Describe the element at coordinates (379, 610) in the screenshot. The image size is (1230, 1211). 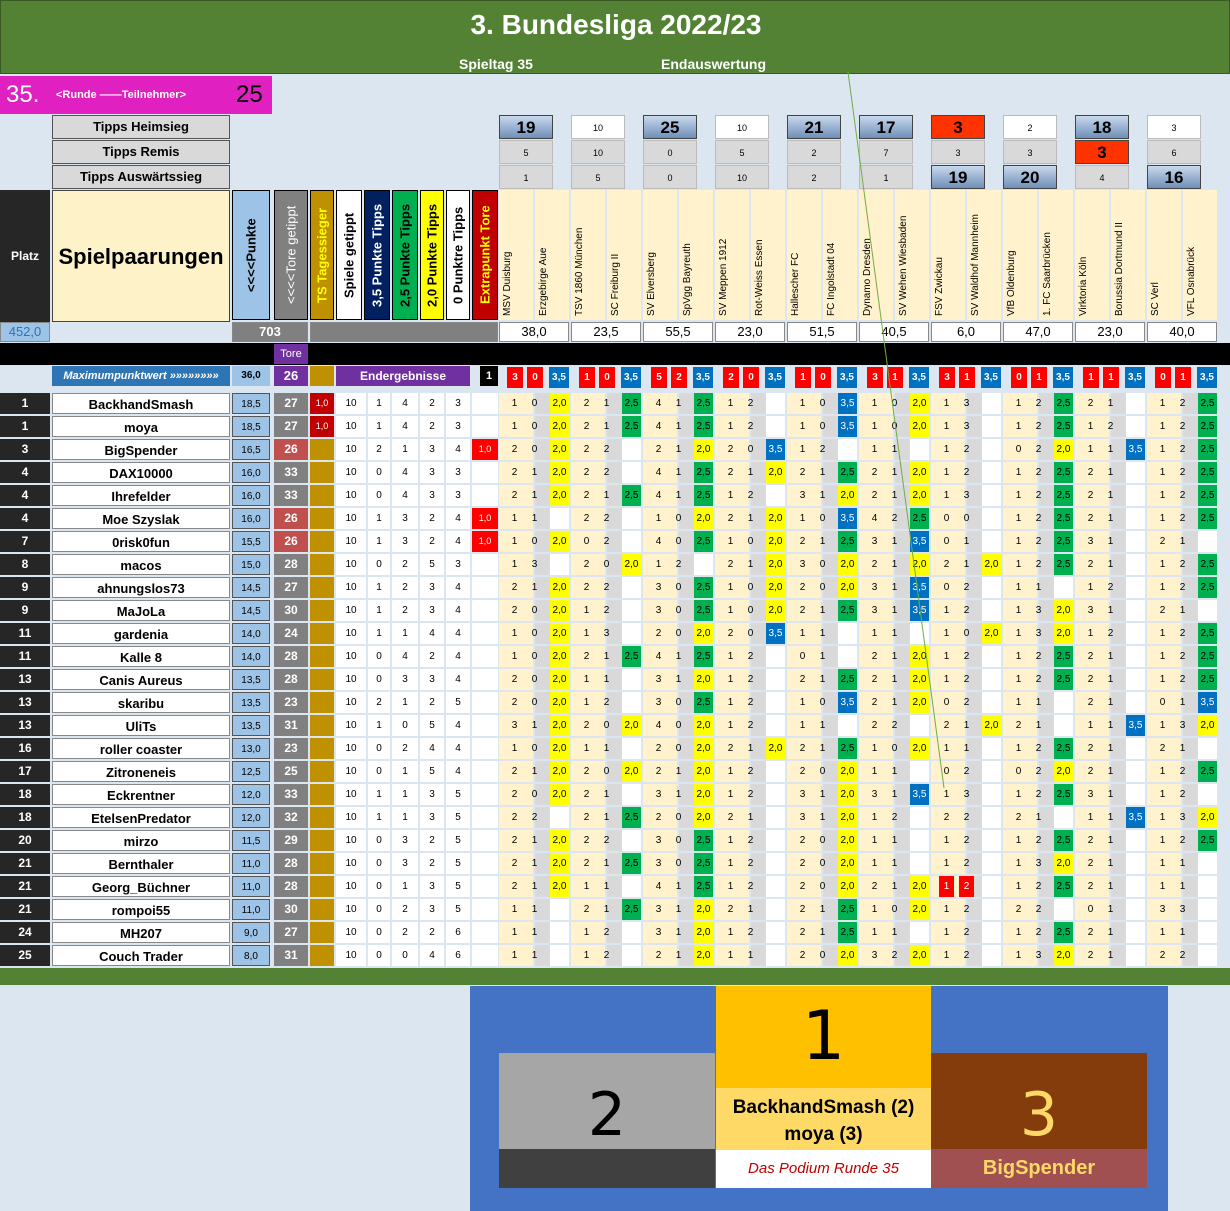
I see `player-stat-1: 1` at that location.